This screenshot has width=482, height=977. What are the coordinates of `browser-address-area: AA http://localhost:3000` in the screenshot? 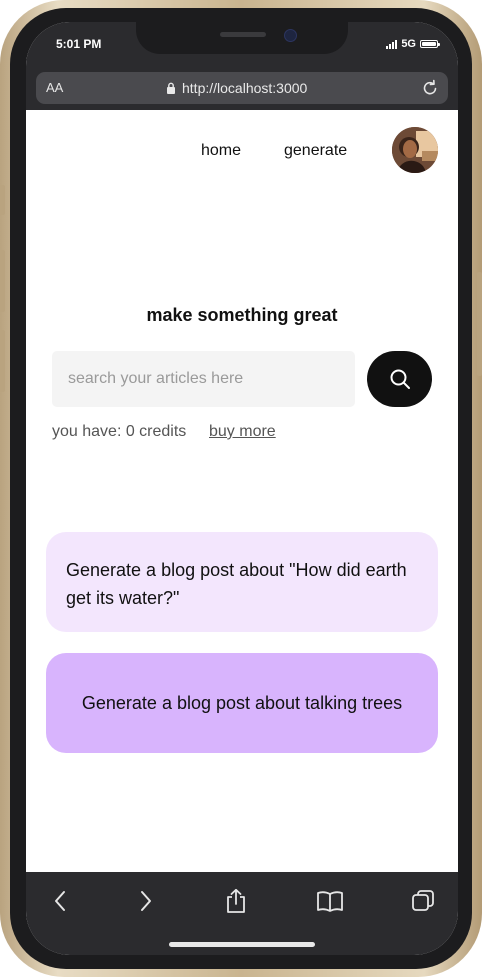 It's located at (242, 91).